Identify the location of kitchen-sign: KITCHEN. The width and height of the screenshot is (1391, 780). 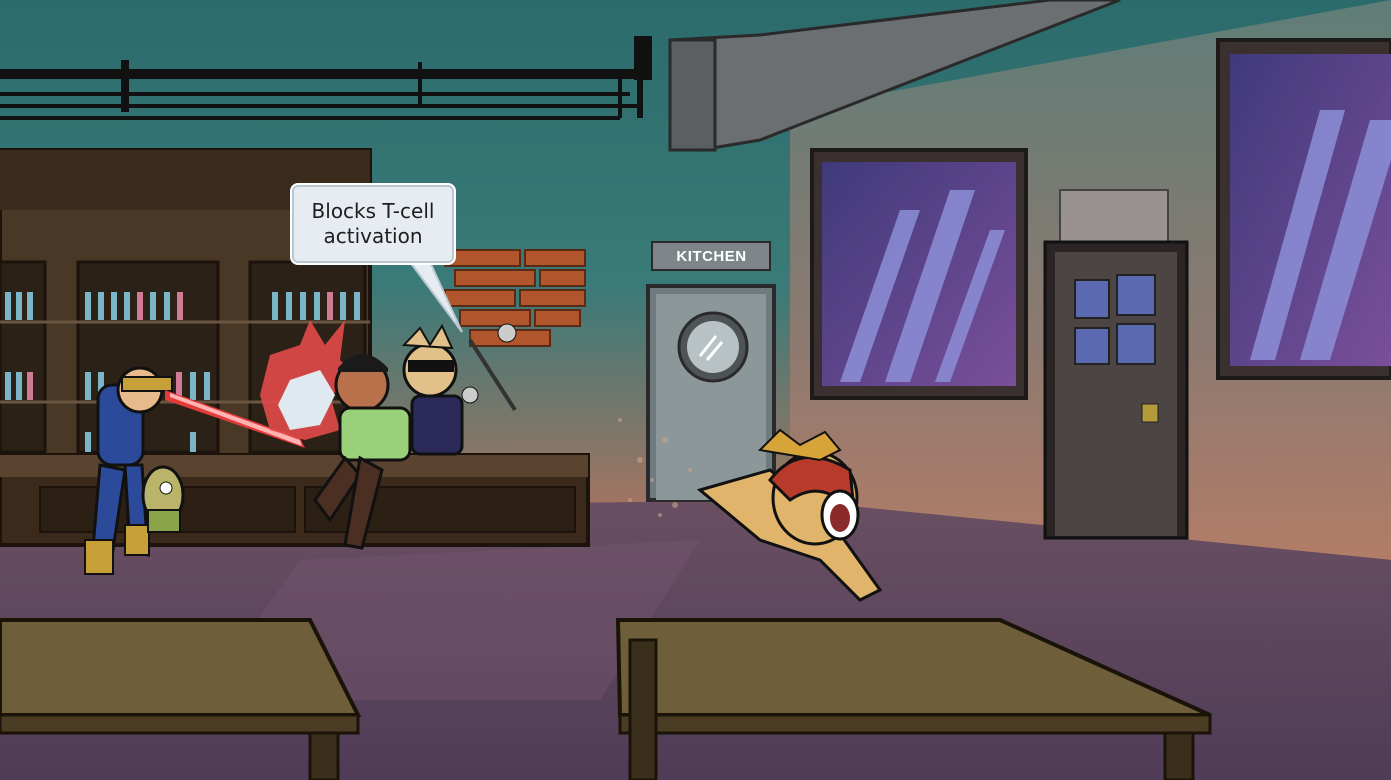
(711, 256).